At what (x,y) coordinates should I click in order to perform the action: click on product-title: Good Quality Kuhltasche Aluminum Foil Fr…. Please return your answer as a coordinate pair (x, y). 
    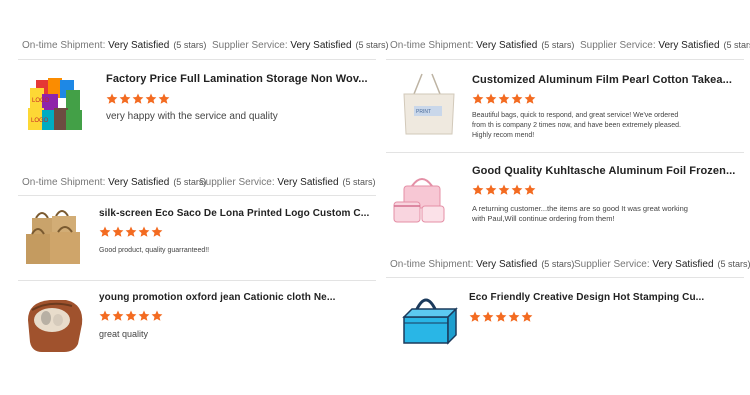
    Looking at the image, I should click on (603, 171).